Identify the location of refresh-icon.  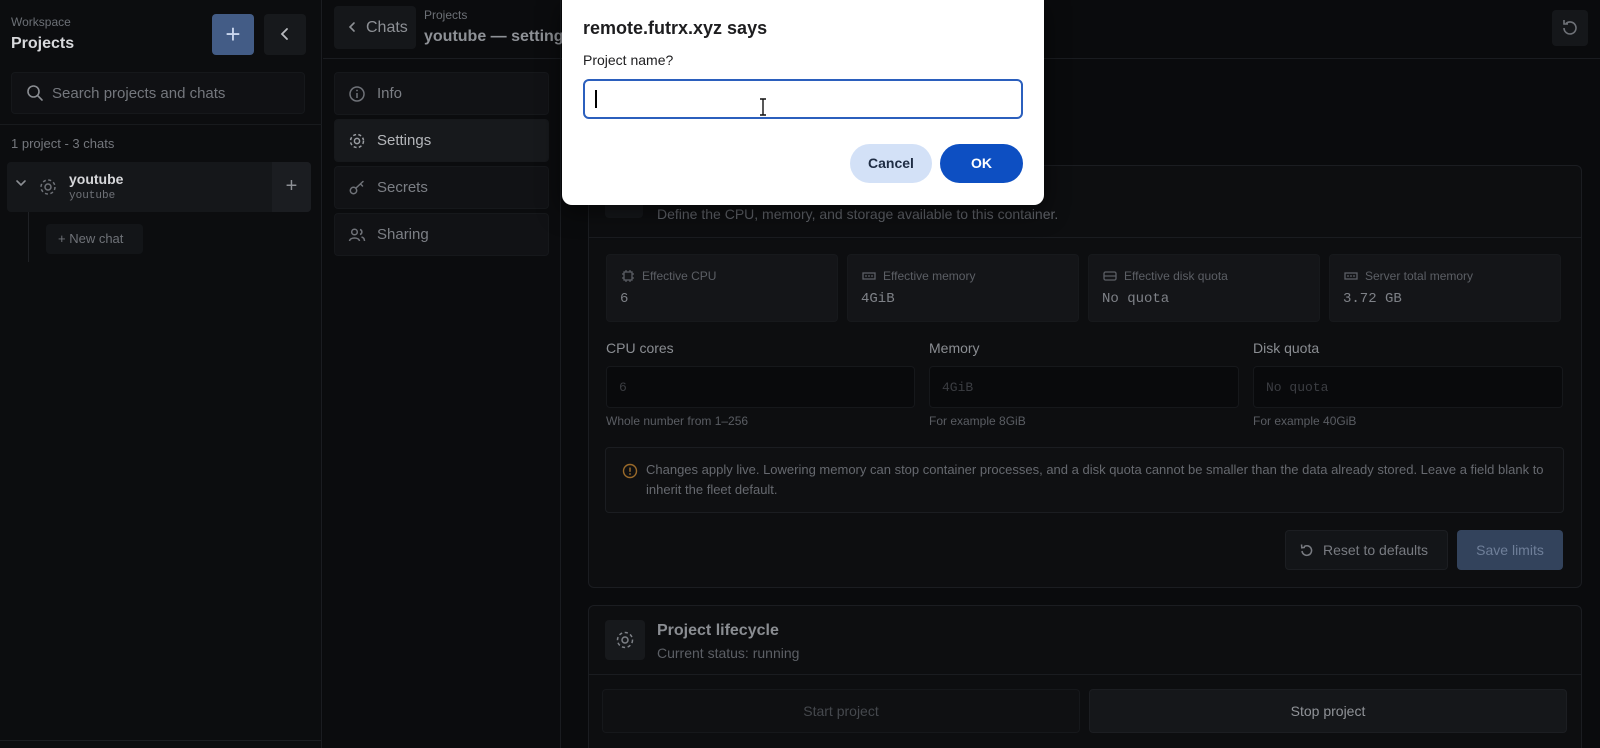
(1570, 27).